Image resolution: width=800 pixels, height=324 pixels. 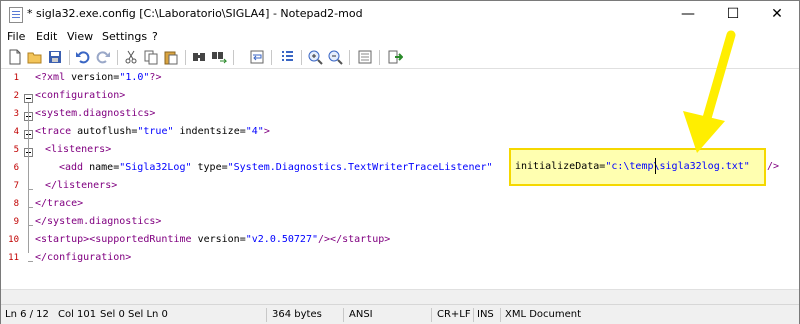 What do you see at coordinates (365, 57) in the screenshot?
I see `scheme-icon` at bounding box center [365, 57].